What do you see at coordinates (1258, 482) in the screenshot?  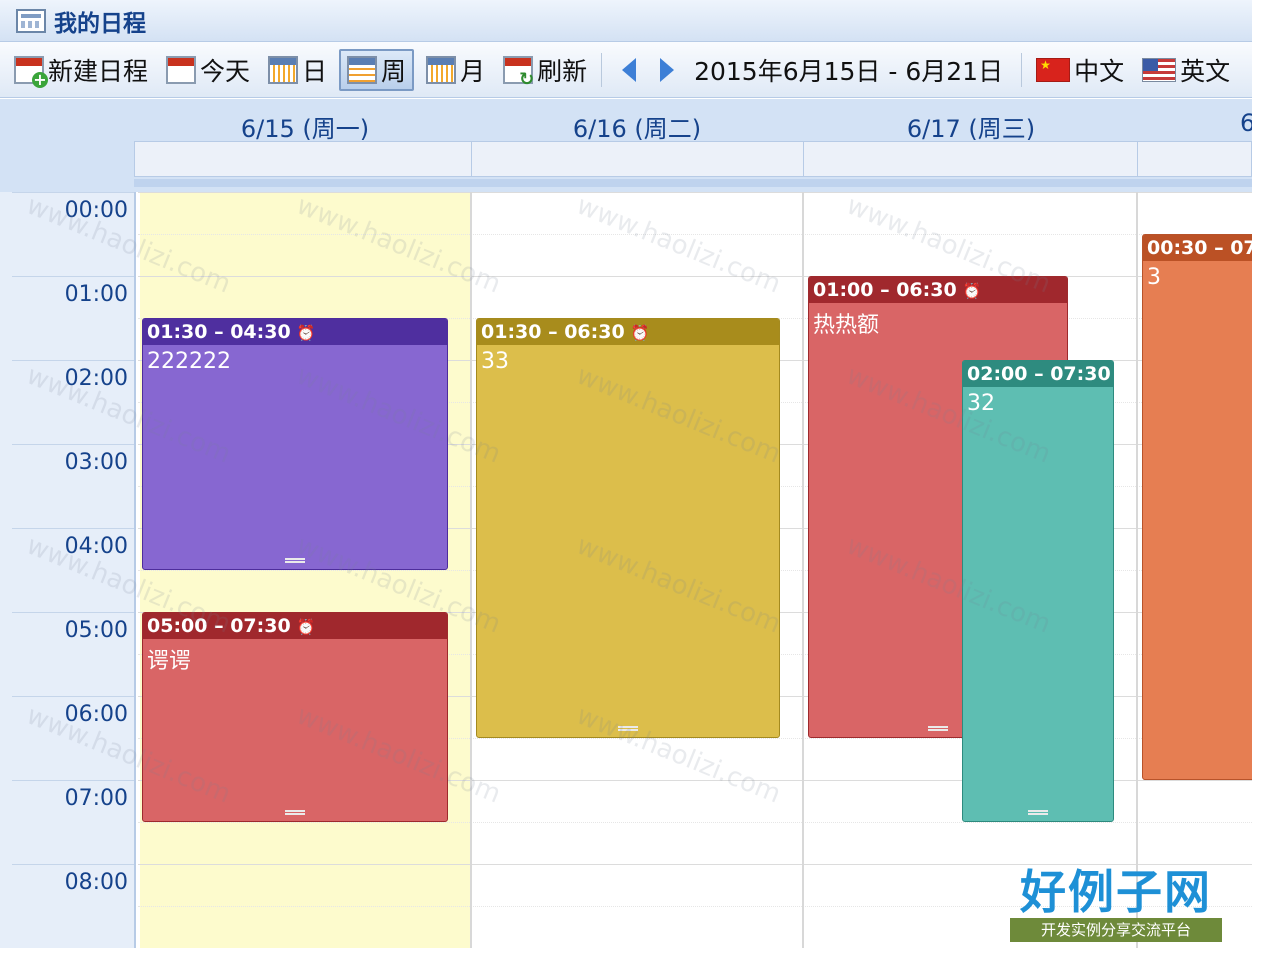 I see `window-edge` at bounding box center [1258, 482].